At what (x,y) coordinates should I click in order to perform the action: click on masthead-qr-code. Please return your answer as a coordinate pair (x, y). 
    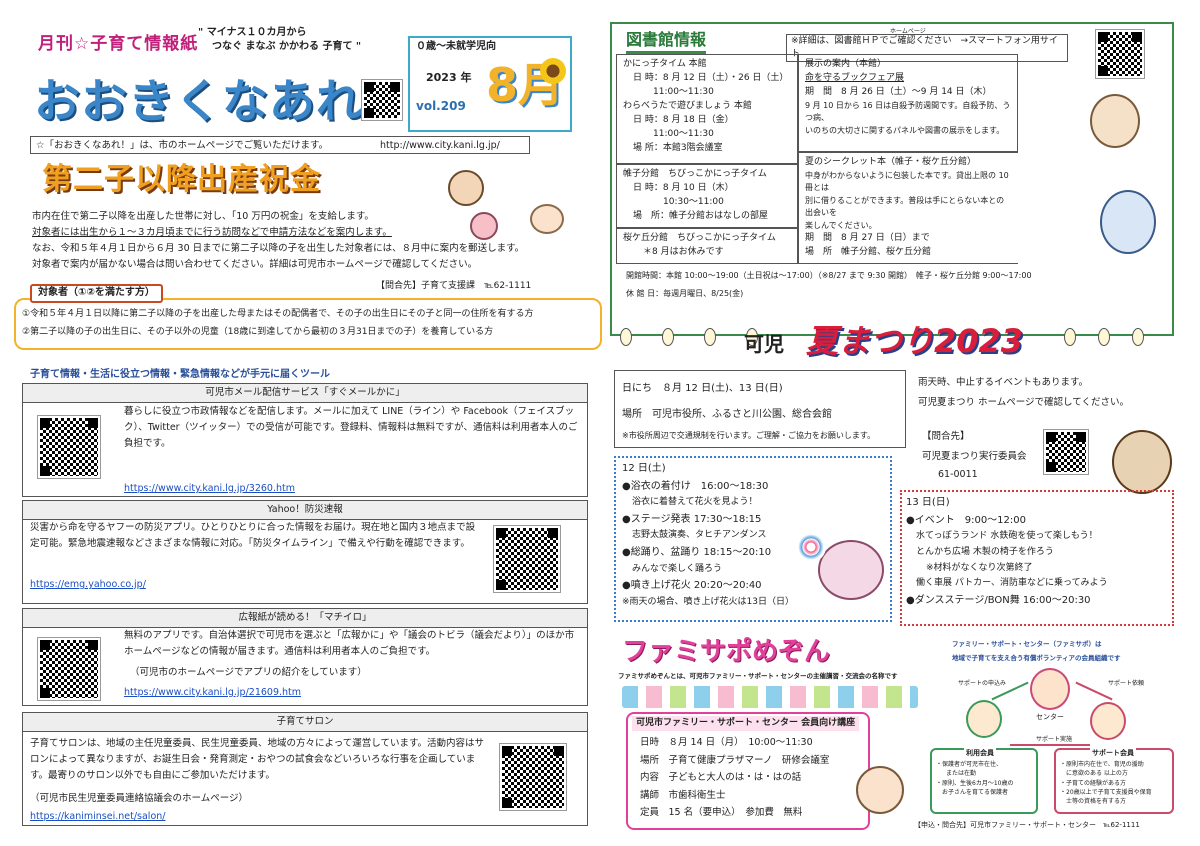
    Looking at the image, I should click on (382, 100).